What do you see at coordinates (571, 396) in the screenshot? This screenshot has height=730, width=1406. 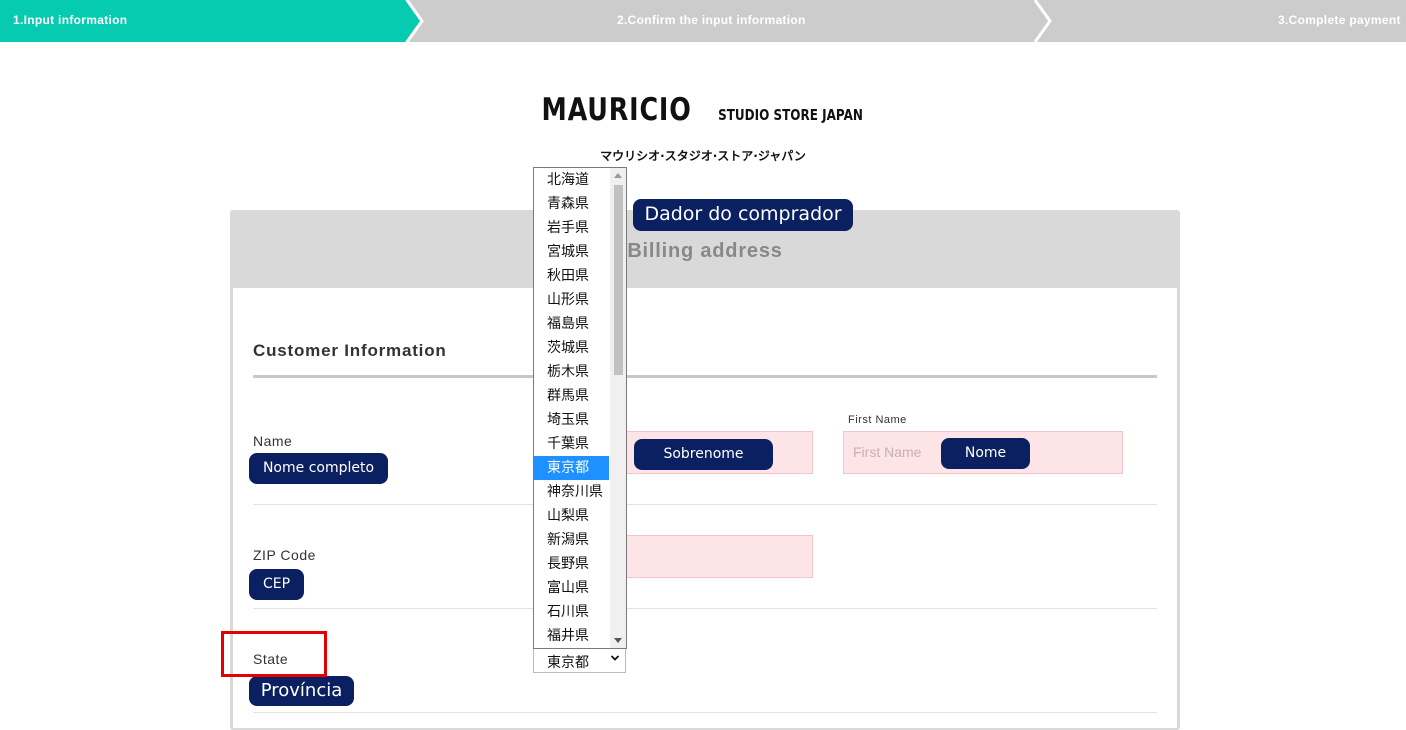 I see `state-option: 群馬県` at bounding box center [571, 396].